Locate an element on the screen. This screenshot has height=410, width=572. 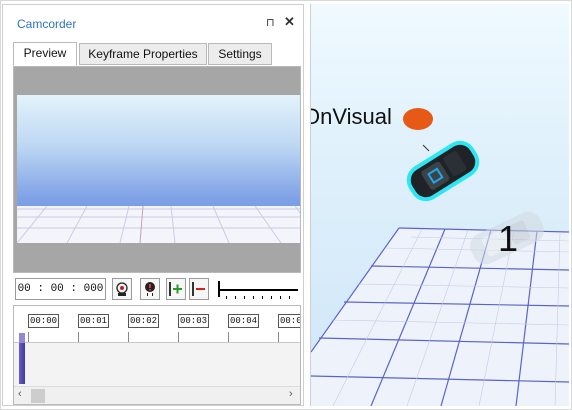
add-keyframe-marker-icon is located at coordinates (150, 289).